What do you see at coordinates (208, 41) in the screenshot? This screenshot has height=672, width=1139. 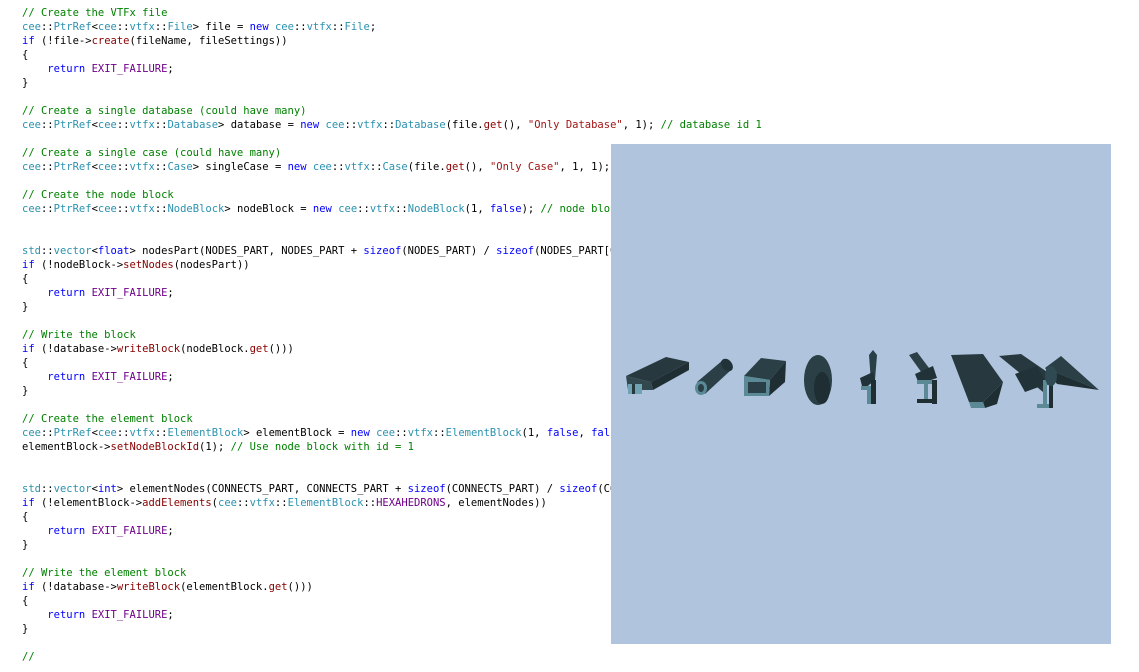 I see `code-token-plain: (fileName, fileSettings))` at bounding box center [208, 41].